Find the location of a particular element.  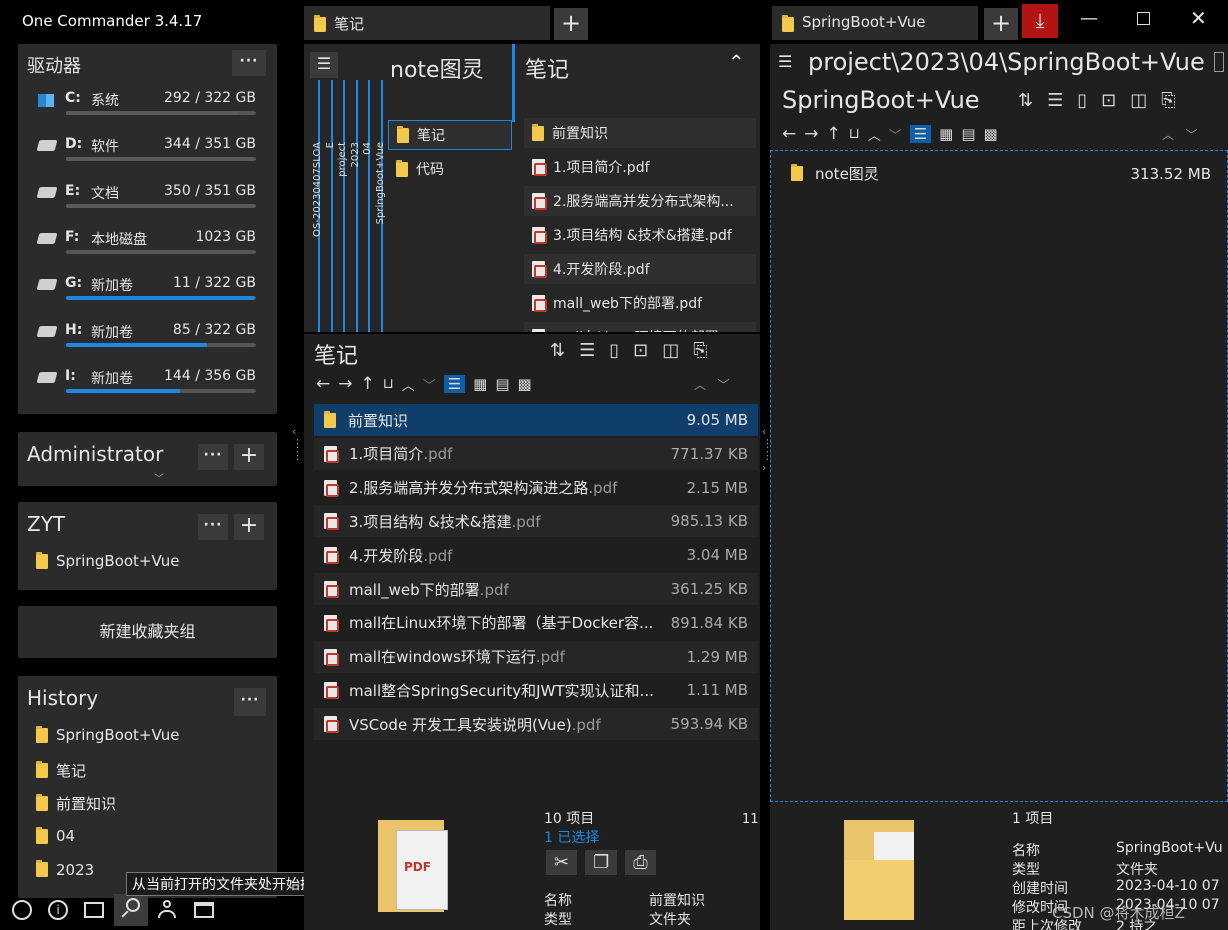

column2-item: 前置知识 is located at coordinates (640, 133).